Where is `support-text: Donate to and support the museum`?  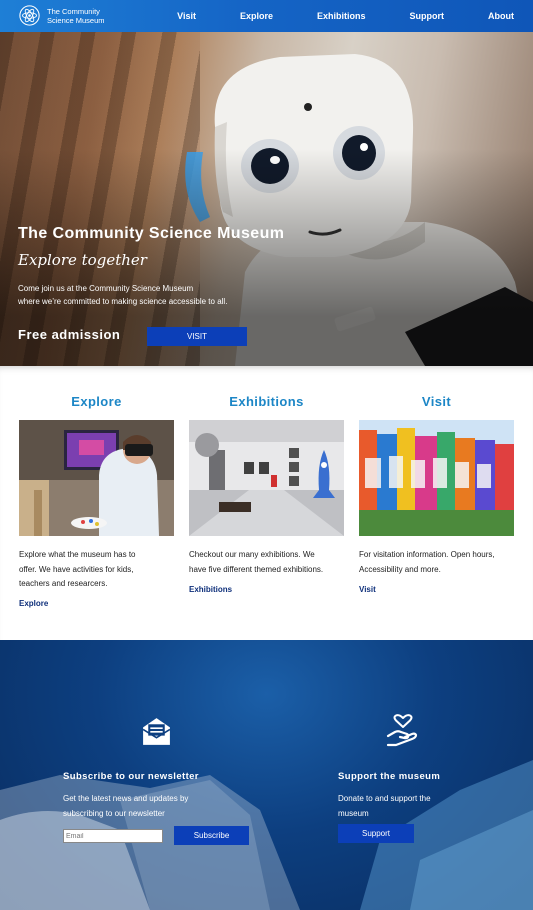 support-text: Donate to and support the museum is located at coordinates (423, 806).